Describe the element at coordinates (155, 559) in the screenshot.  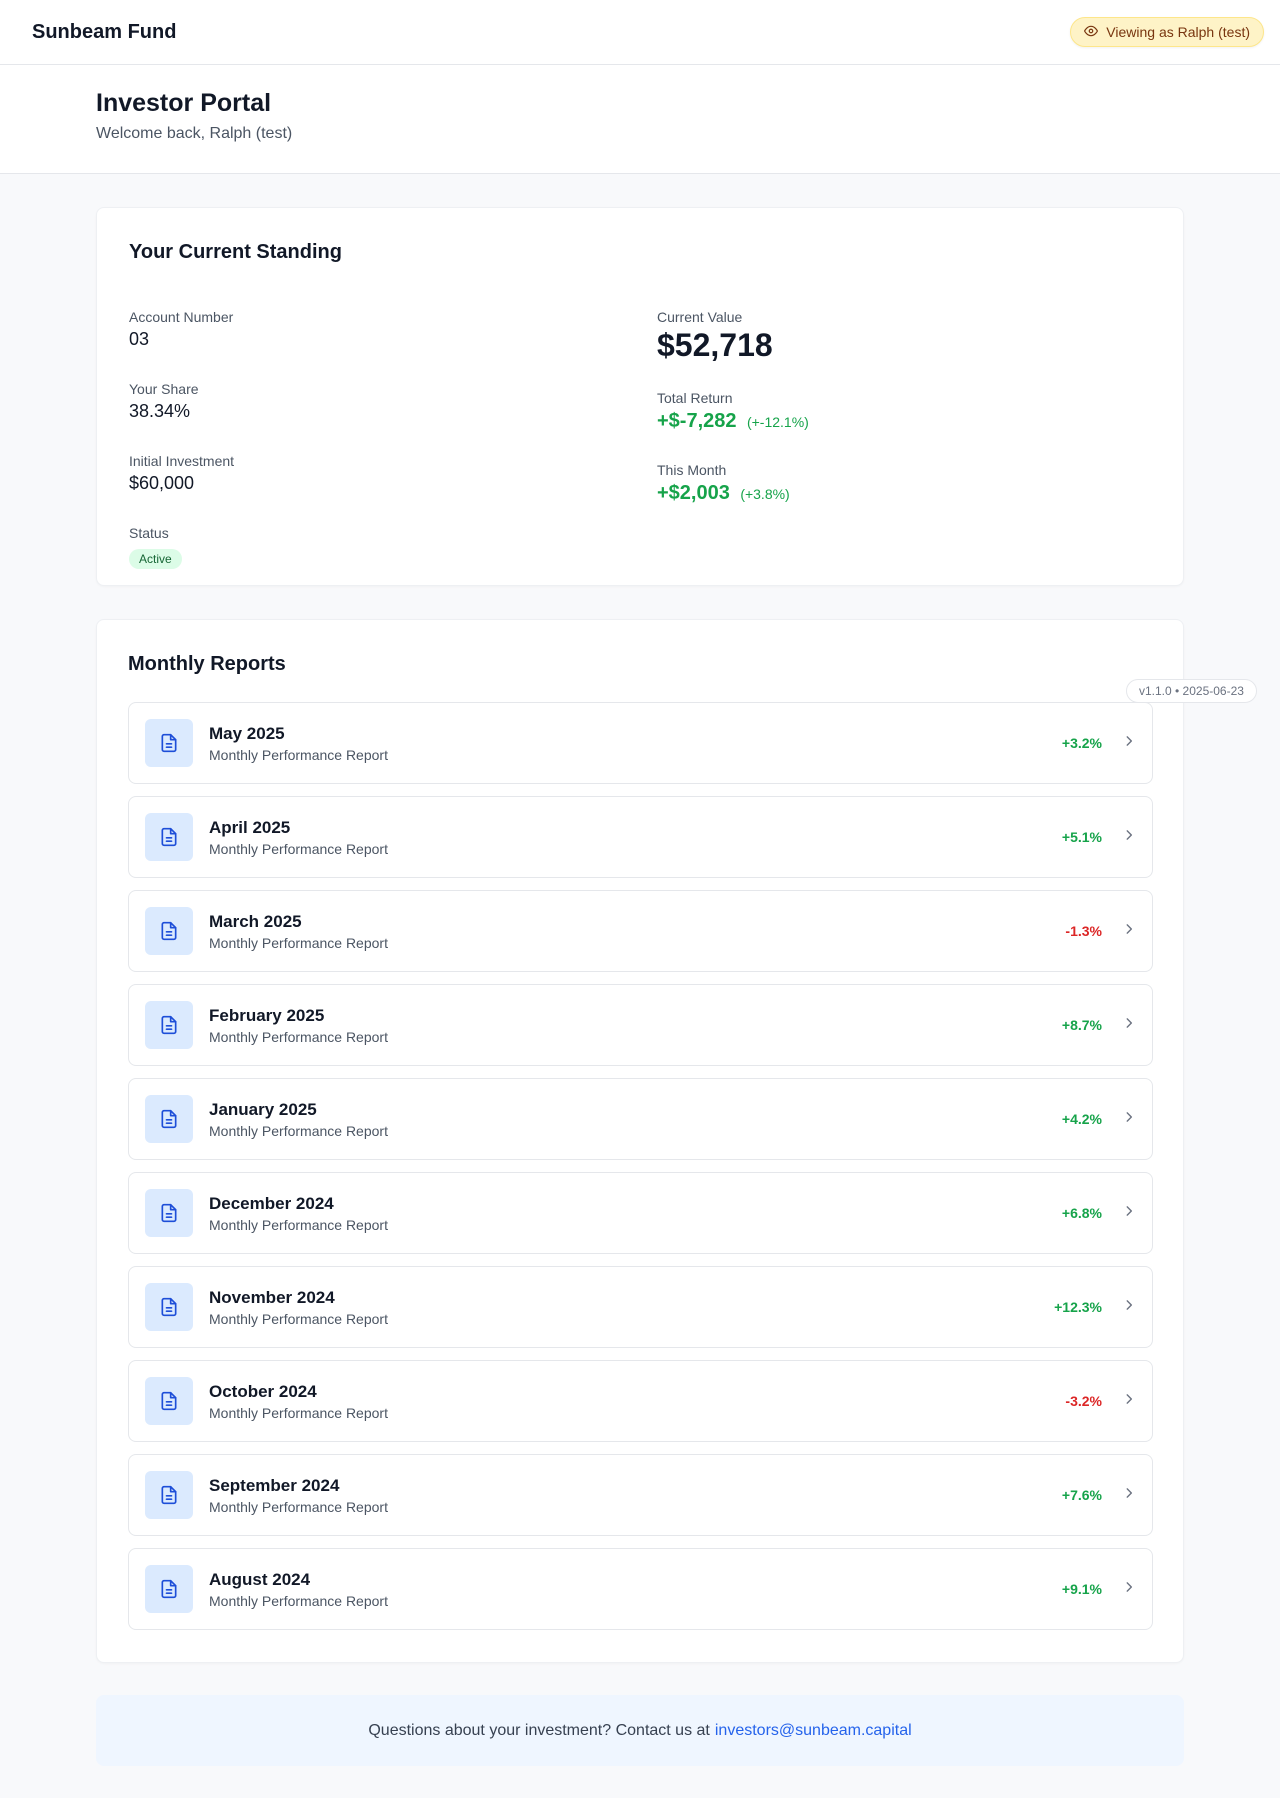
I see `status-badge: Active` at that location.